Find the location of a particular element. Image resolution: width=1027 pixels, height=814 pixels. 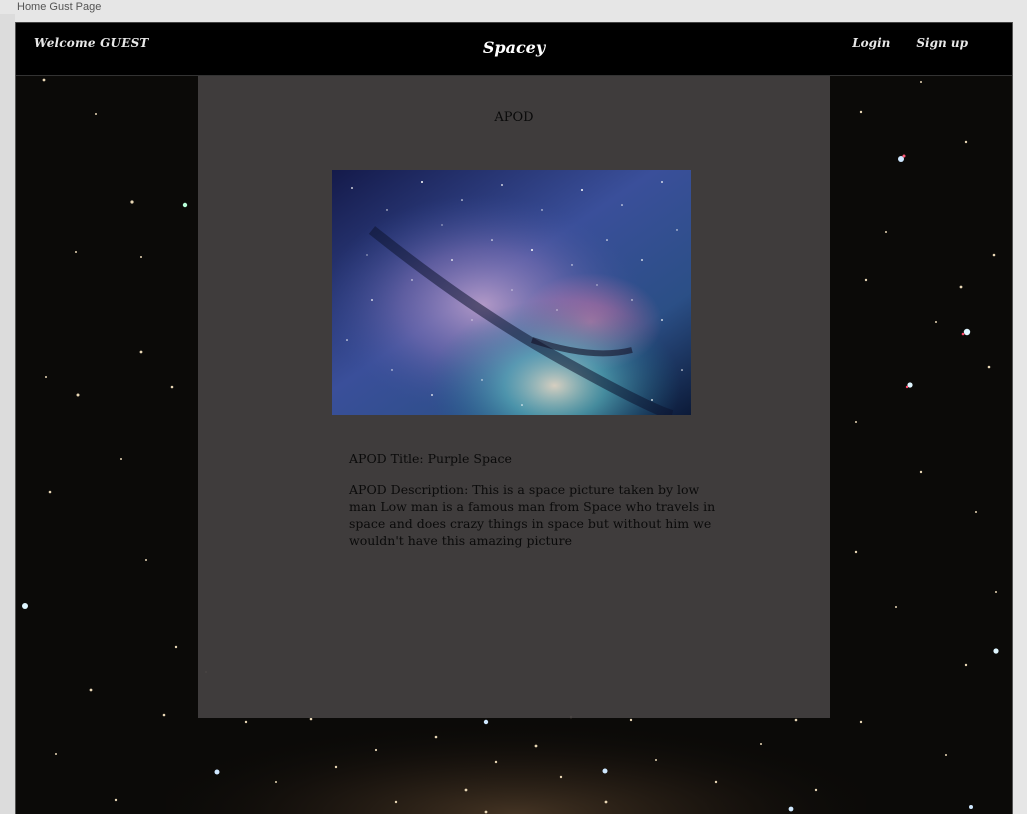

milky-way-photo is located at coordinates (511, 292).